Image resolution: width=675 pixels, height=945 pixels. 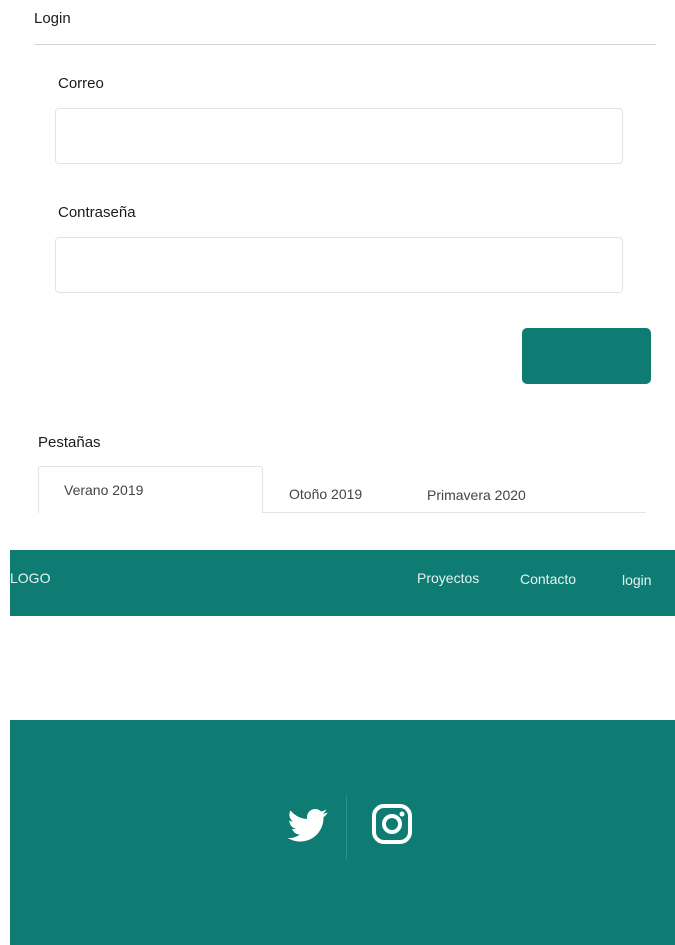 What do you see at coordinates (69, 442) in the screenshot?
I see `tabs-title: Pestañas` at bounding box center [69, 442].